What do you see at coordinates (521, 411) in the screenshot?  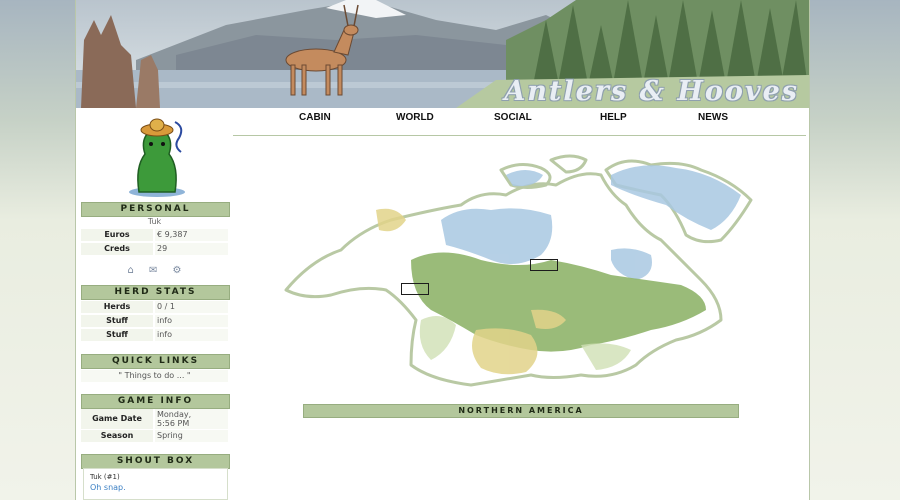 I see `map-caption: NORTHERN AMERICA` at bounding box center [521, 411].